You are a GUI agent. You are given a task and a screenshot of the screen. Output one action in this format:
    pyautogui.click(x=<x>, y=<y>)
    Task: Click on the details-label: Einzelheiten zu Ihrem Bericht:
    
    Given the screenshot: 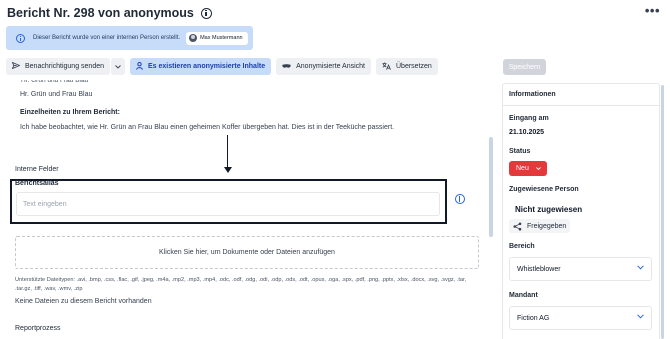 What is the action you would take?
    pyautogui.click(x=70, y=112)
    